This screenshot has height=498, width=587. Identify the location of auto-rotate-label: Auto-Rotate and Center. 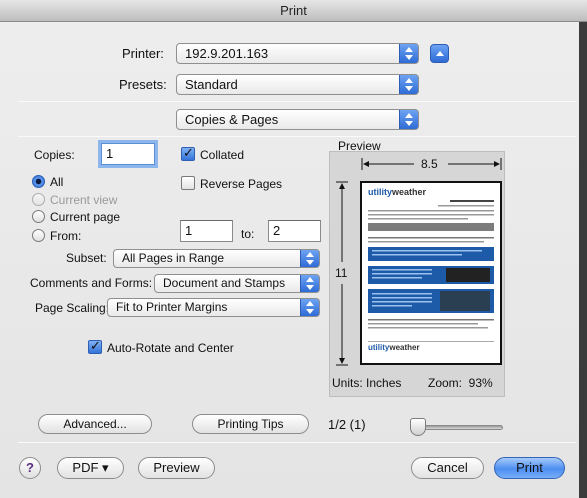
(170, 348).